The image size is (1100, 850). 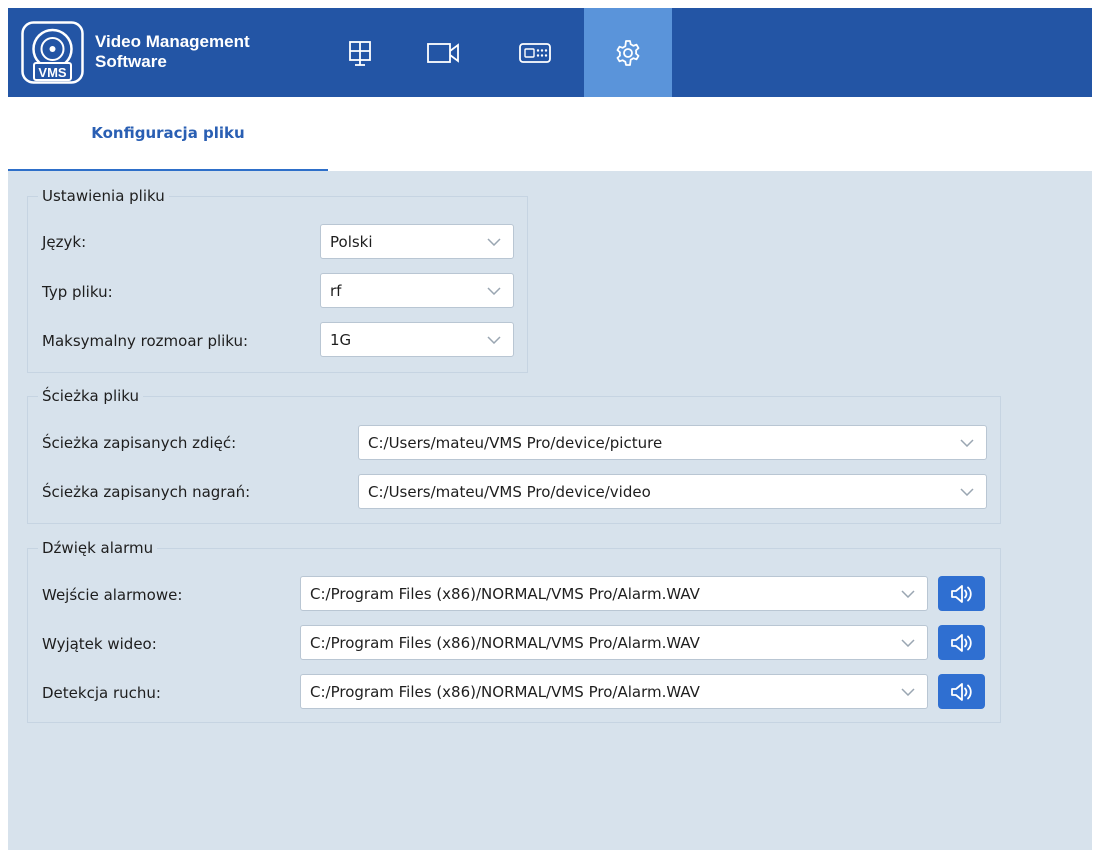 What do you see at coordinates (145, 341) in the screenshot?
I see `max-file-size-label: Maksymalny rozmoar pliku:` at bounding box center [145, 341].